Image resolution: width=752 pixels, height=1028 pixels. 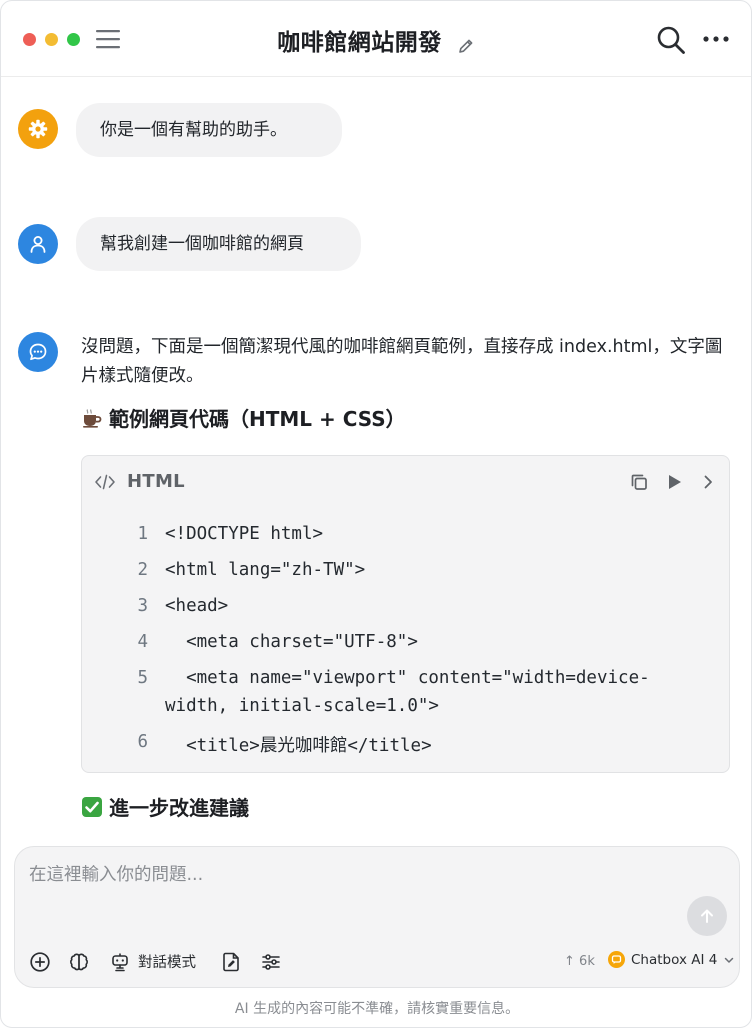 I want to click on line-text: <title>晨光咖啡館</title>, so click(x=298, y=746).